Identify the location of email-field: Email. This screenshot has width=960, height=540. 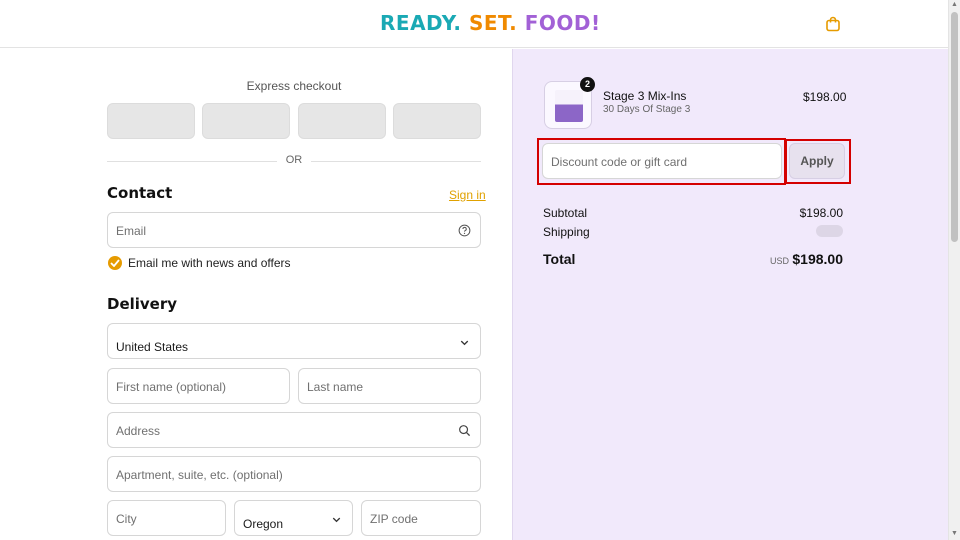
(294, 230).